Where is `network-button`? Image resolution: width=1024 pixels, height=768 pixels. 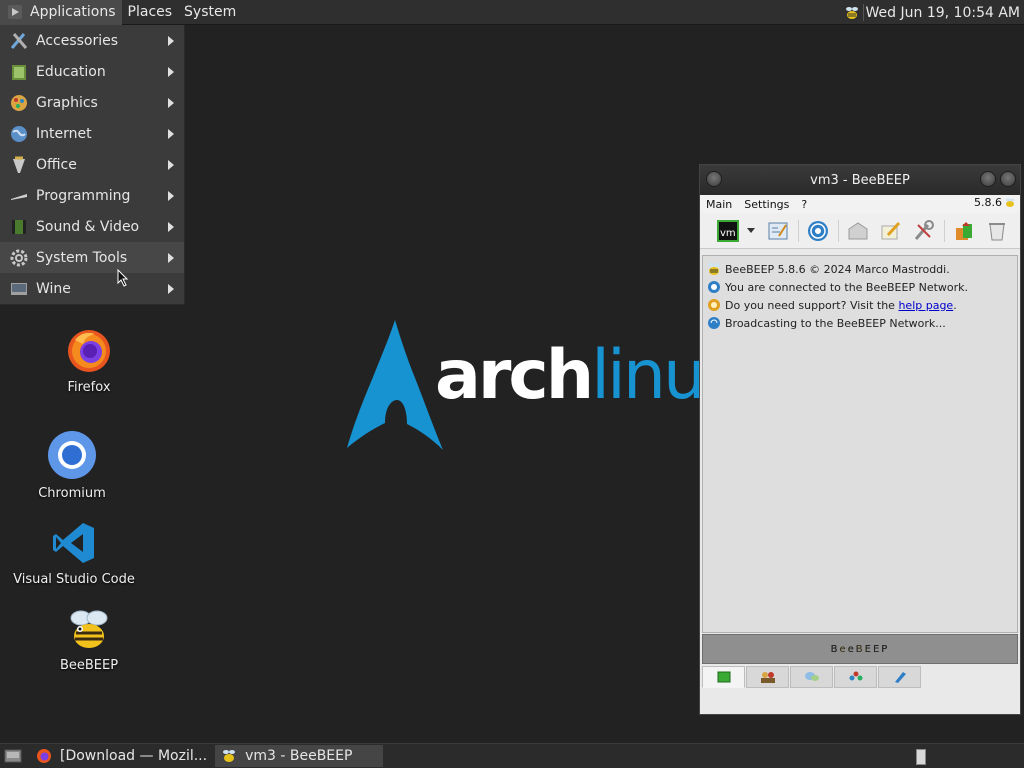 network-button is located at coordinates (818, 231).